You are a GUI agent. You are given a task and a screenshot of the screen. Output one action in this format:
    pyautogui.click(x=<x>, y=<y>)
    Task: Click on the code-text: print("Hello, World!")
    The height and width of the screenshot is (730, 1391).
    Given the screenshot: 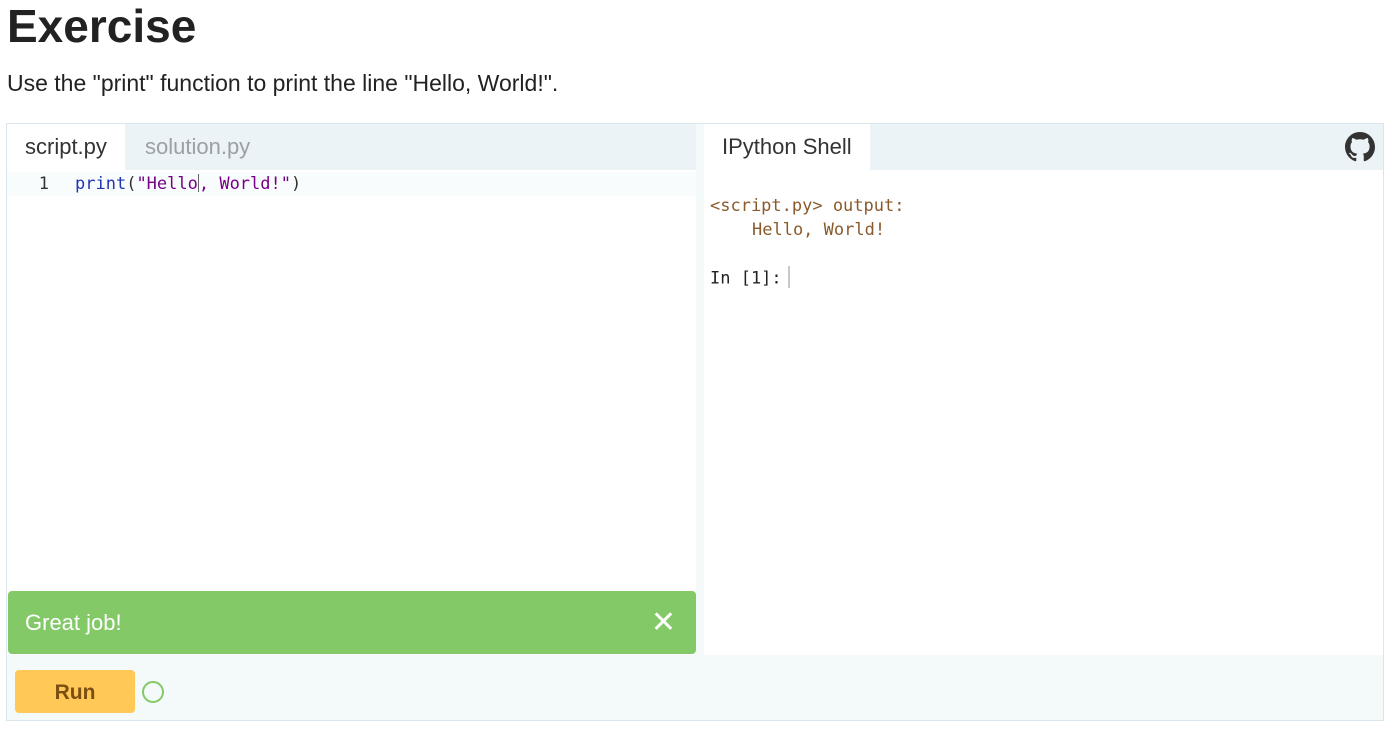 What is the action you would take?
    pyautogui.click(x=188, y=184)
    